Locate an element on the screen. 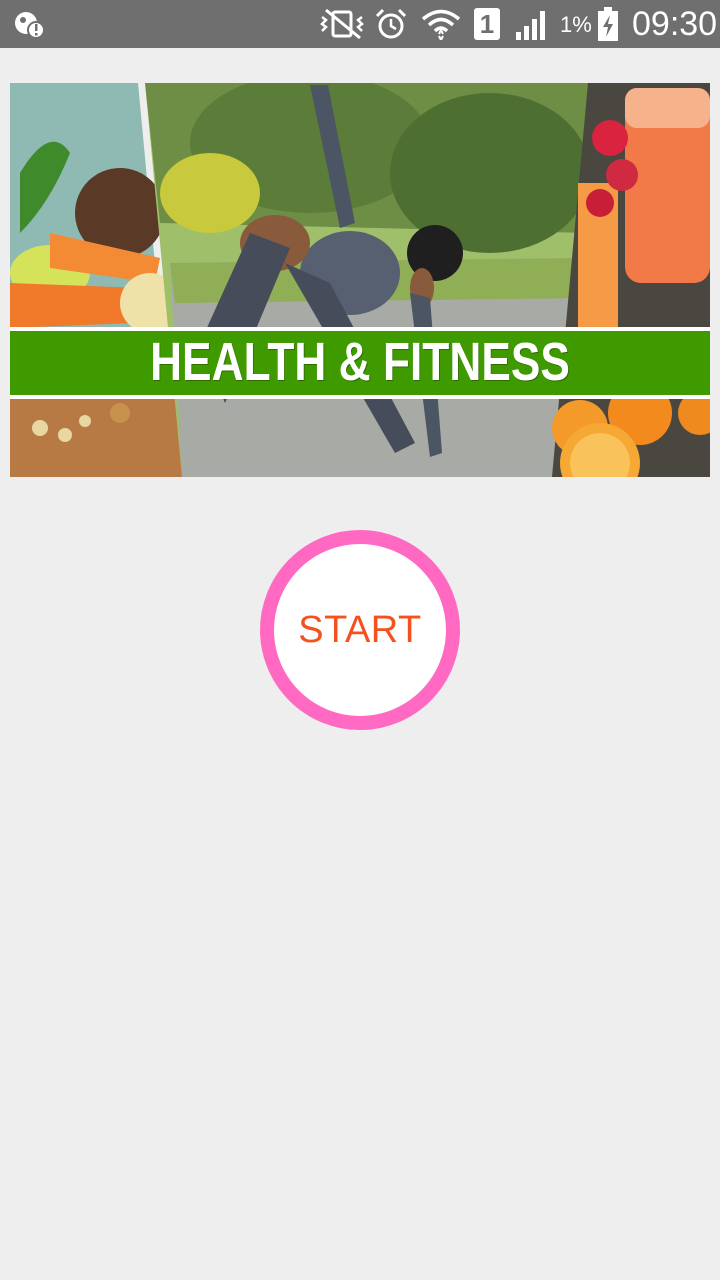 The width and height of the screenshot is (720, 1280). banner-title: HEALTH & FITNESS is located at coordinates (360, 362).